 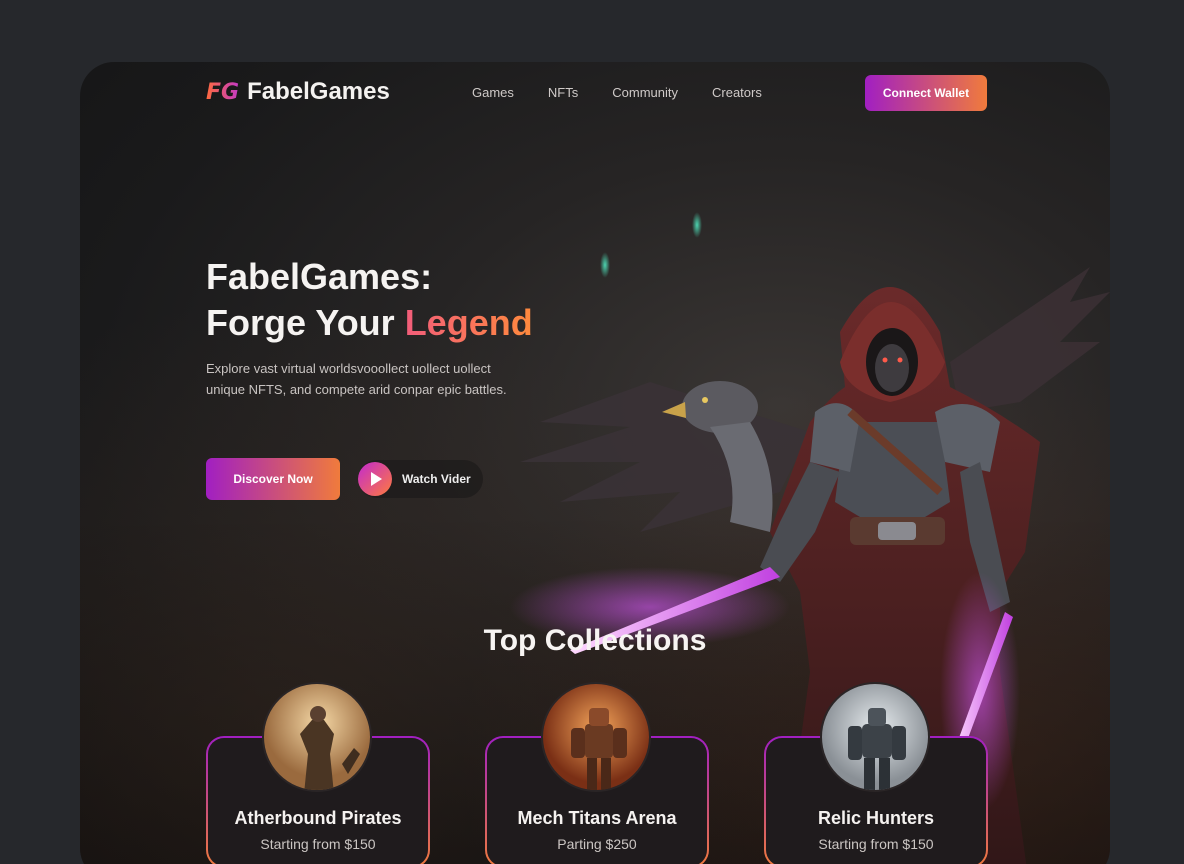 I want to click on brand-name: FabelGames, so click(x=318, y=91).